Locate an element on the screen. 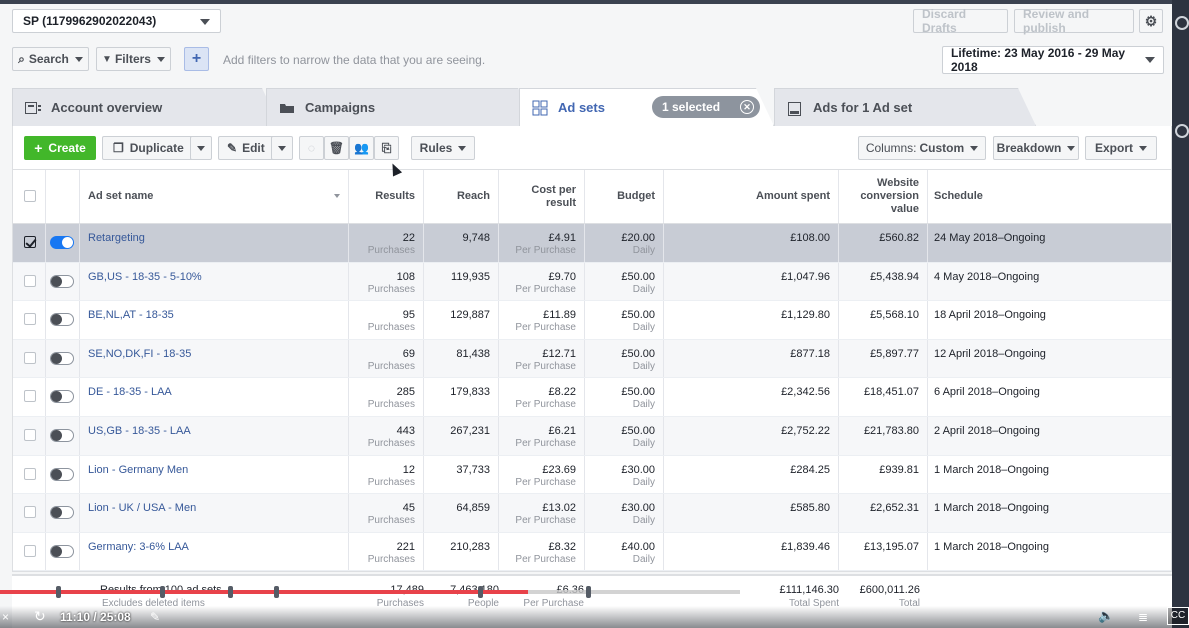 The height and width of the screenshot is (628, 1189). duplicate-dropdown is located at coordinates (201, 148).